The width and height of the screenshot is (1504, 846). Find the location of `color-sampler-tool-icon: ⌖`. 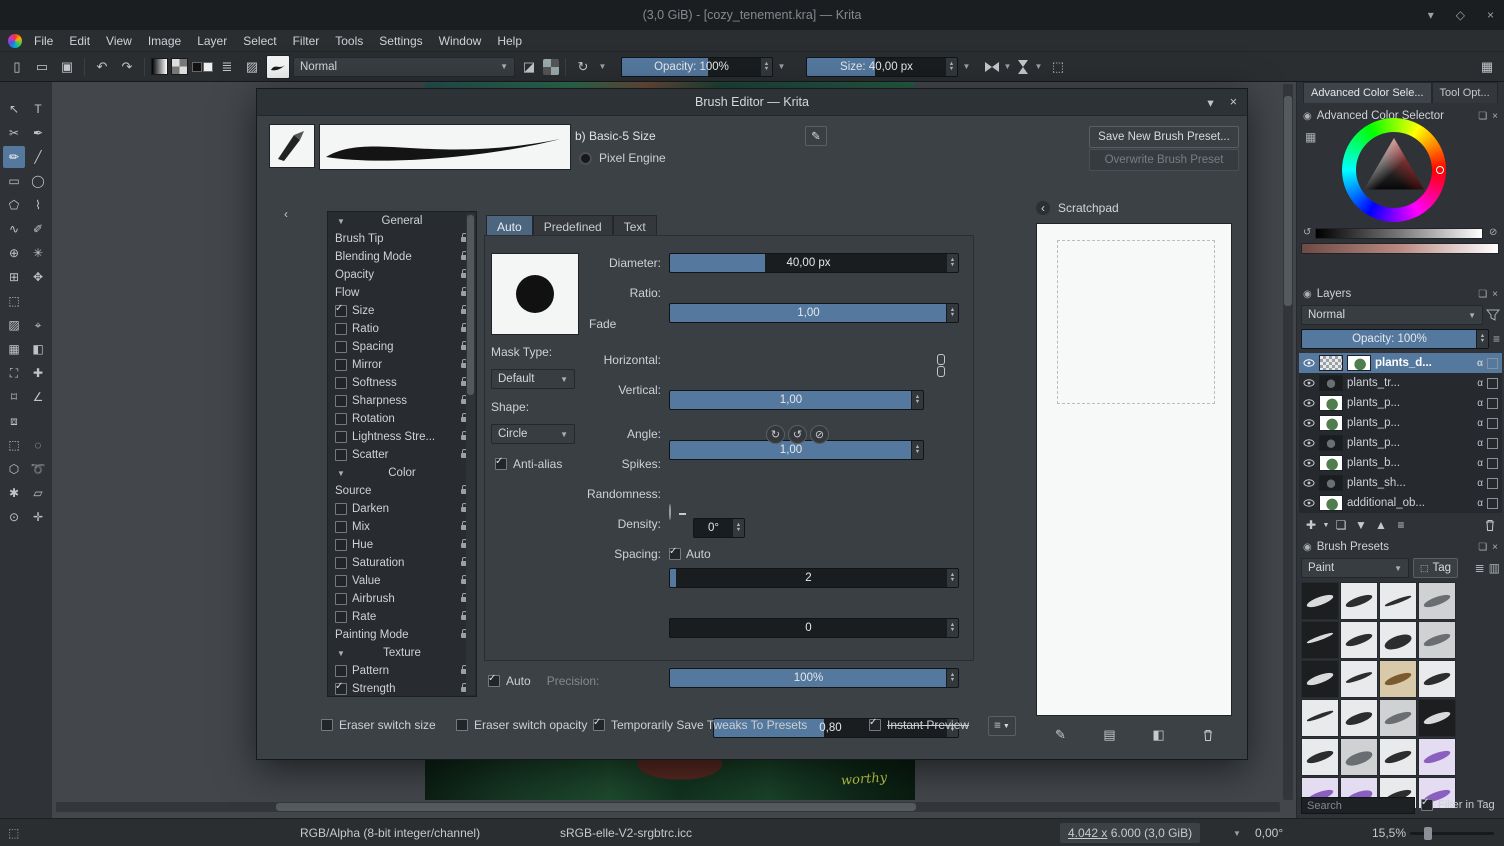

color-sampler-tool-icon: ⌖ is located at coordinates (38, 325).